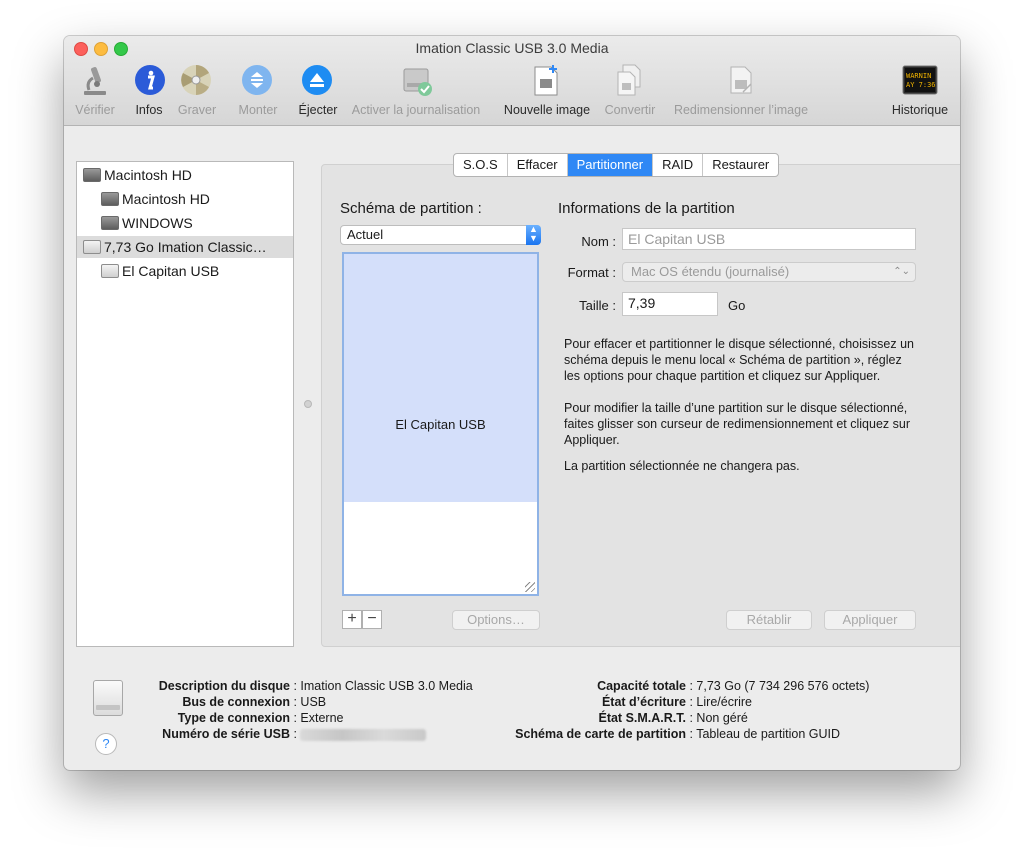 The height and width of the screenshot is (863, 1024). Describe the element at coordinates (233, 718) in the screenshot. I see `info-key: Type de connexion` at that location.